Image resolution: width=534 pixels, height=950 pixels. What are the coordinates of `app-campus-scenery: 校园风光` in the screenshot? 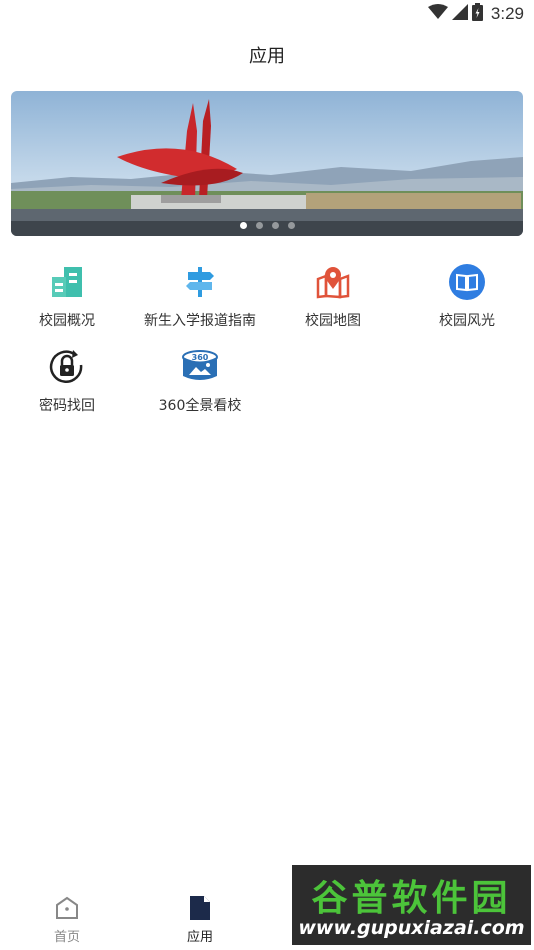 It's located at (467, 296).